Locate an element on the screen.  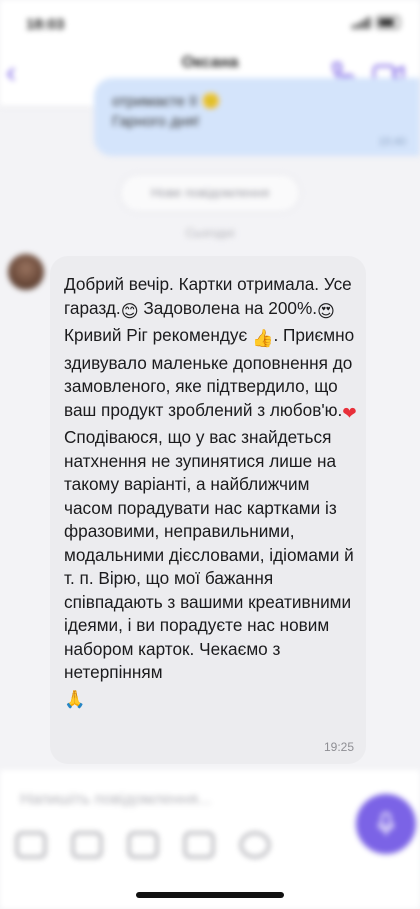
thumbs-up-emoji: 👍 is located at coordinates (263, 339).